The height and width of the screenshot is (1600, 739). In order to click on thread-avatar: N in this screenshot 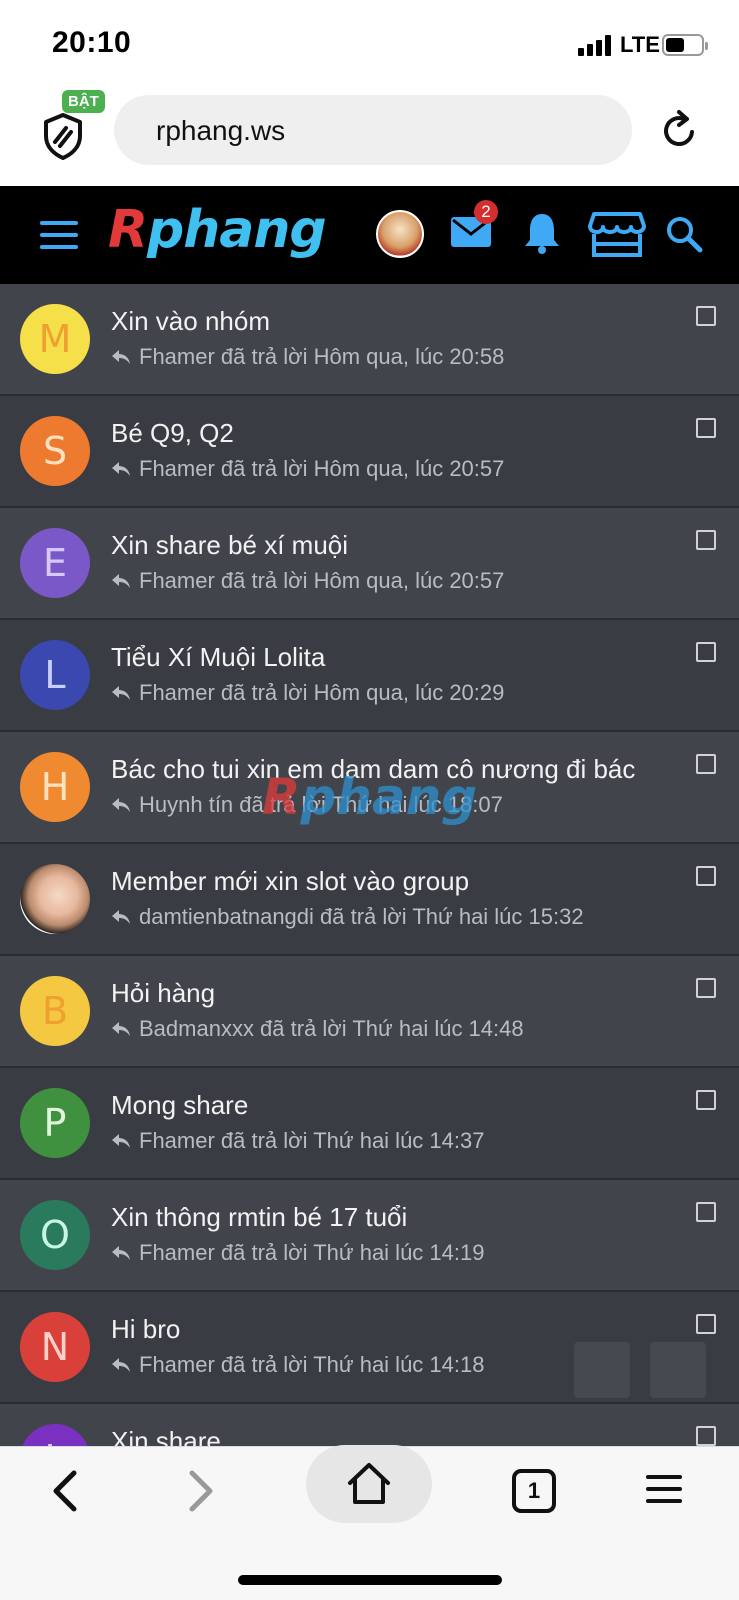, I will do `click(55, 1347)`.